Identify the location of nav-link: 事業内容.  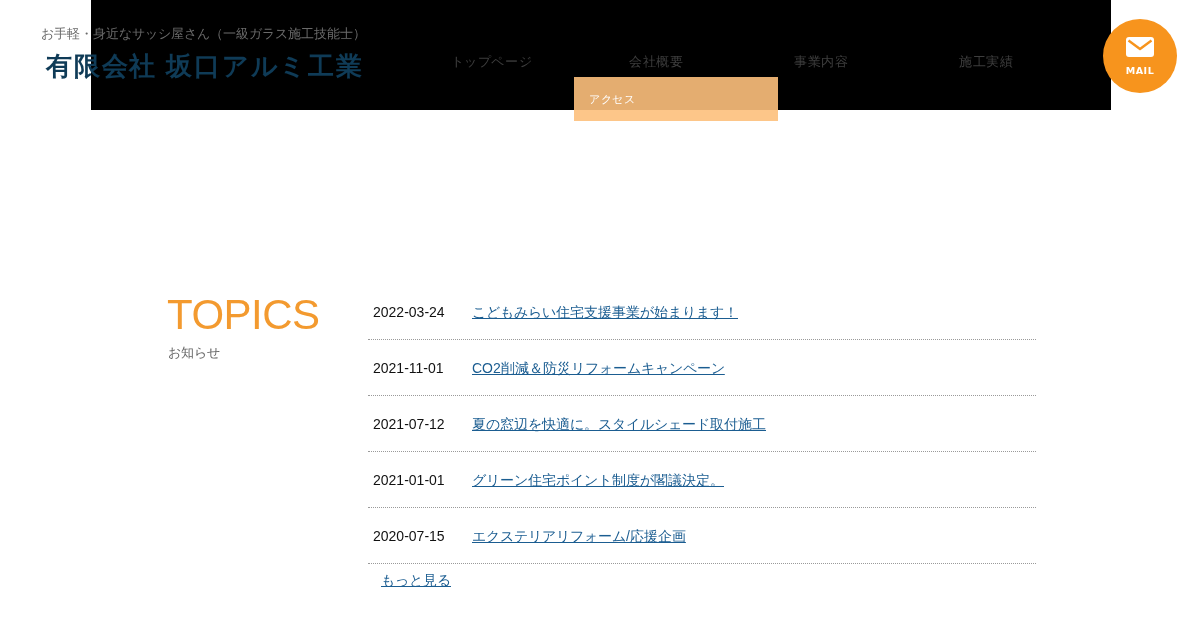
(821, 62).